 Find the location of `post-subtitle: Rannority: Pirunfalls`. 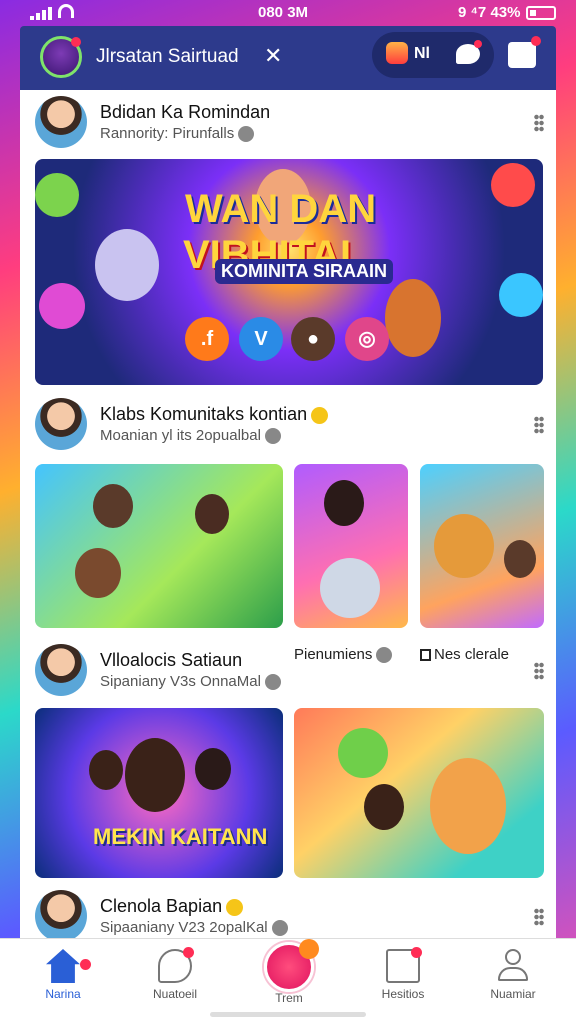

post-subtitle: Rannority: Pirunfalls is located at coordinates (177, 134).